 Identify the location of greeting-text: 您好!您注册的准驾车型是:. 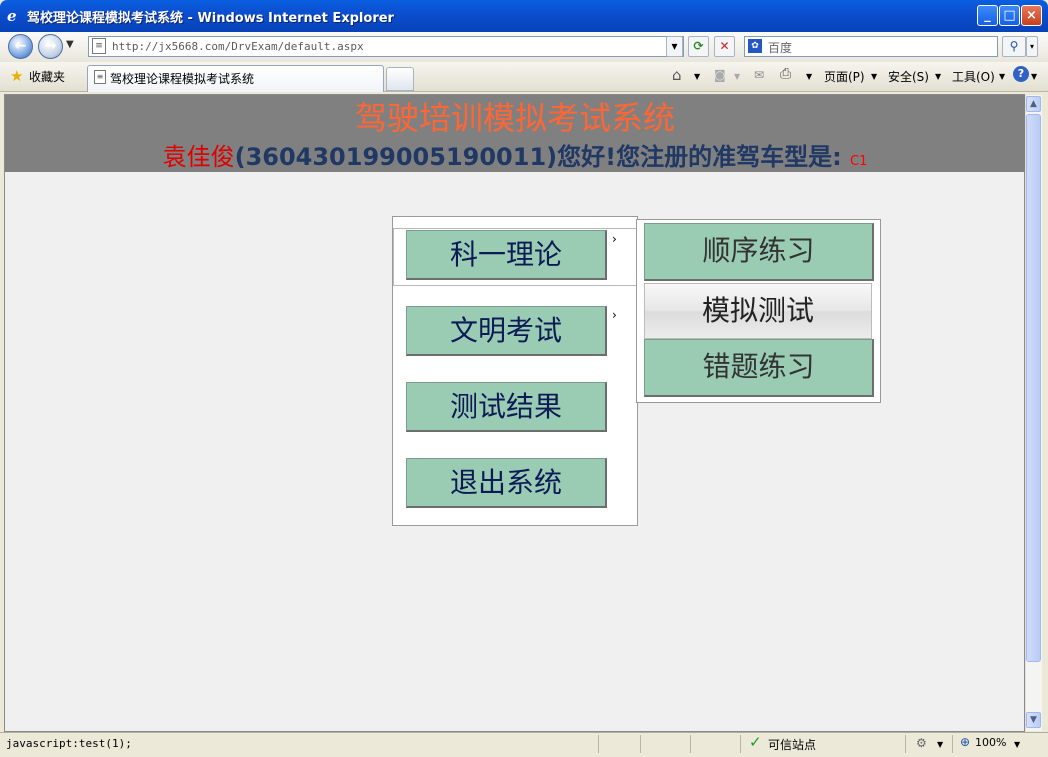
(699, 157).